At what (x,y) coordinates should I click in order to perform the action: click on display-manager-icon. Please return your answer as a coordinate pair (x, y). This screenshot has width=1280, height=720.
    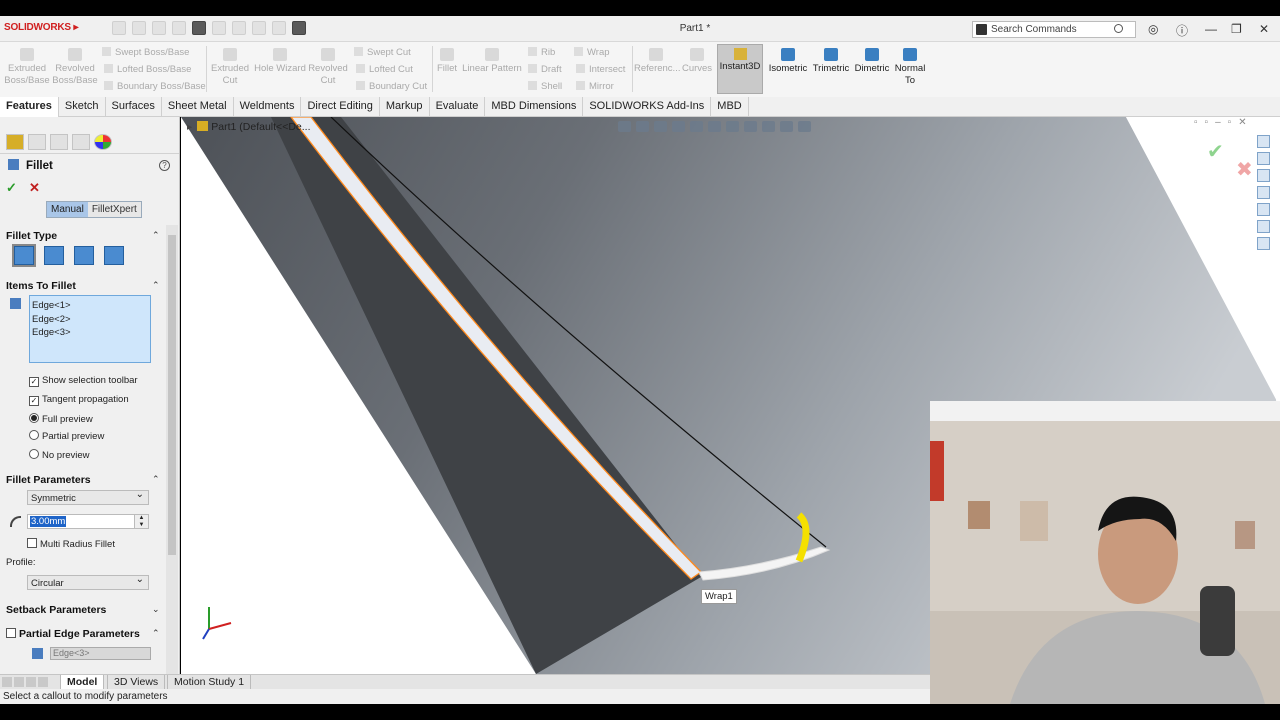
    Looking at the image, I should click on (103, 142).